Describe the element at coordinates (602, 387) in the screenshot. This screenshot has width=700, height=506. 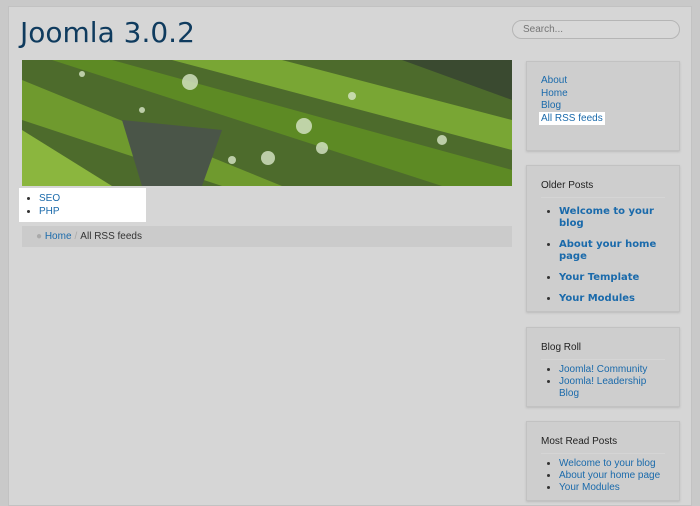
I see `list-item: Joomla! Leadership Blog` at that location.